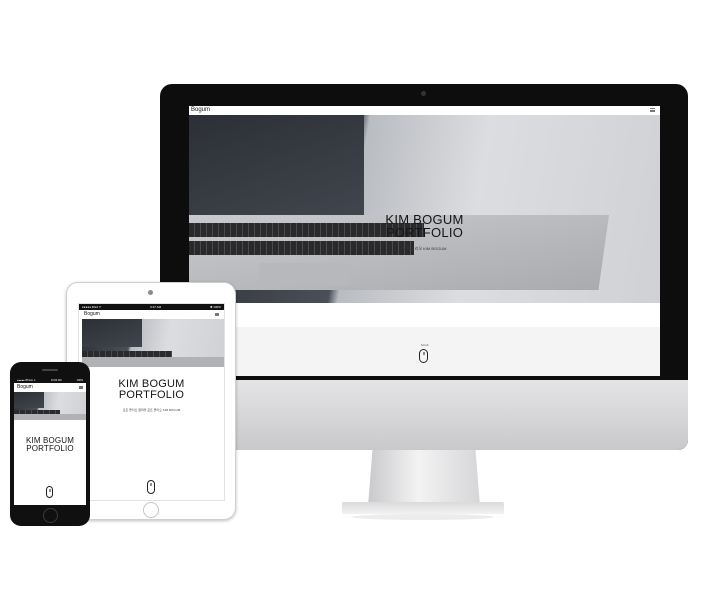 Image resolution: width=704 pixels, height=600 pixels. I want to click on imac-stand, so click(424, 478).